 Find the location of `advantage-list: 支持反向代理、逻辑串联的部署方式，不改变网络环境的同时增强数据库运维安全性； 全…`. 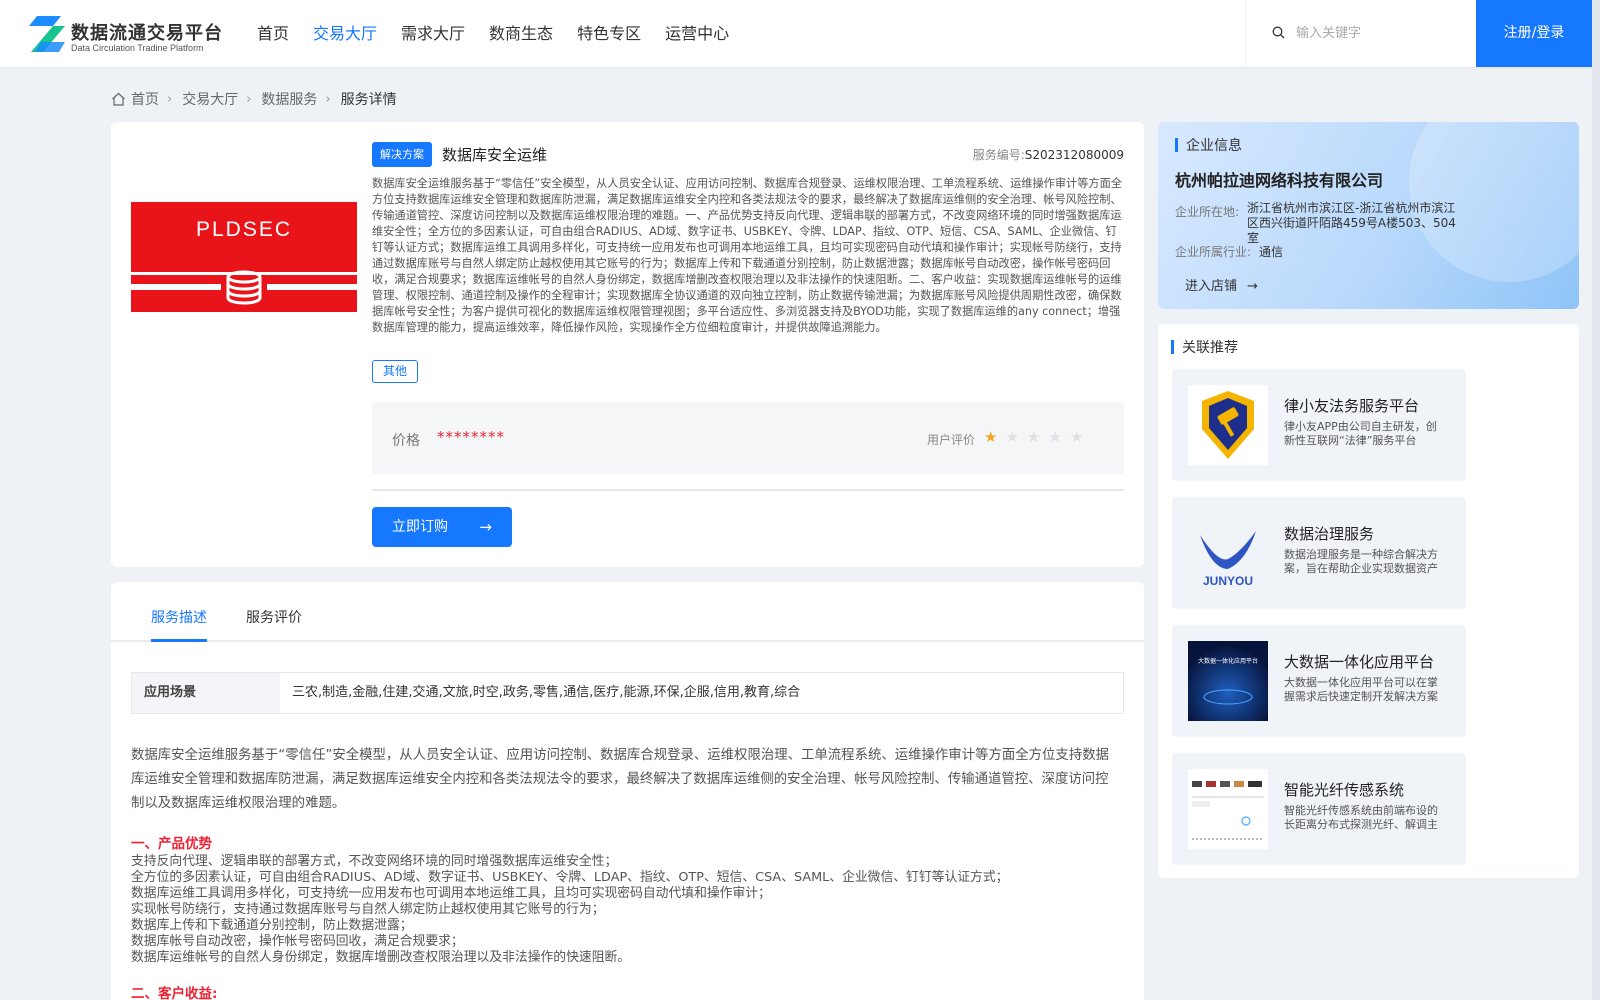

advantage-list: 支持反向代理、逻辑串联的部署方式，不改变网络环境的同时增强数据库运维安全性； 全… is located at coordinates (626, 910).